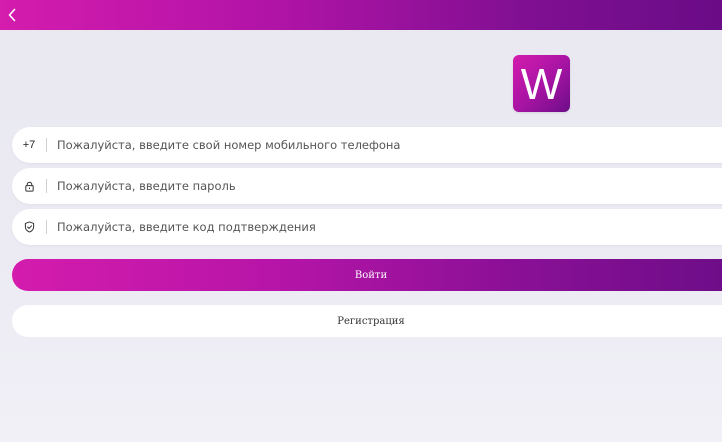 Image resolution: width=722 pixels, height=442 pixels. What do you see at coordinates (384, 186) in the screenshot?
I see `password-input` at bounding box center [384, 186].